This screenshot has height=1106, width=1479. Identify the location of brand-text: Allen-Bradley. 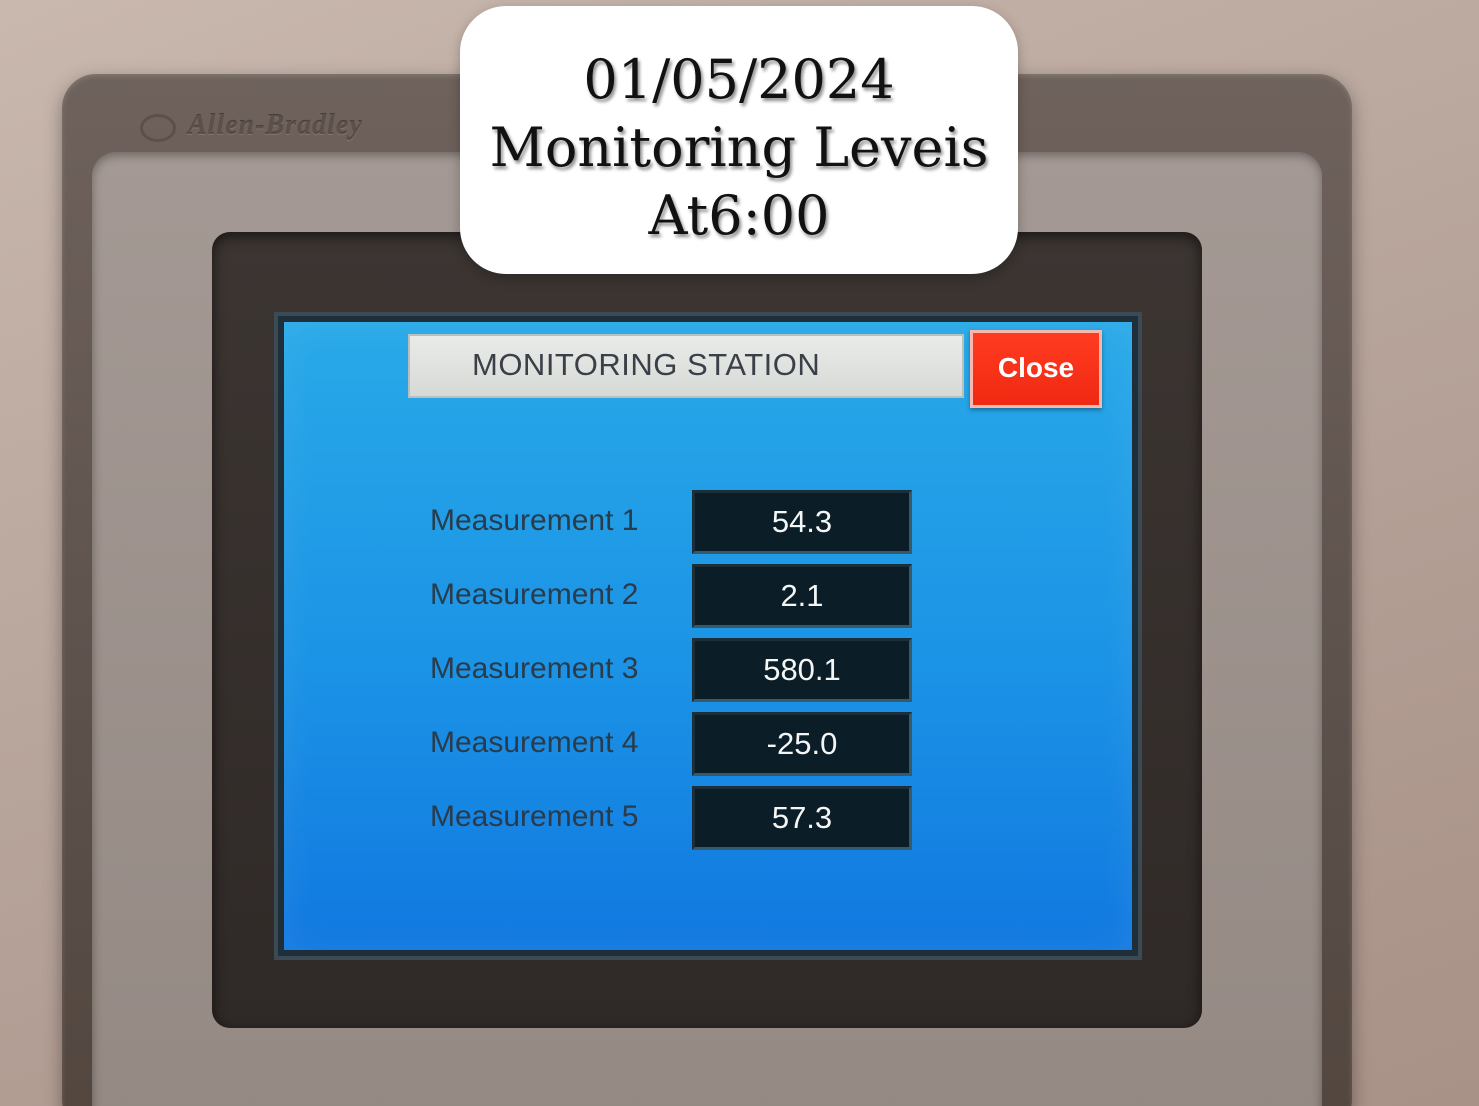
(275, 125).